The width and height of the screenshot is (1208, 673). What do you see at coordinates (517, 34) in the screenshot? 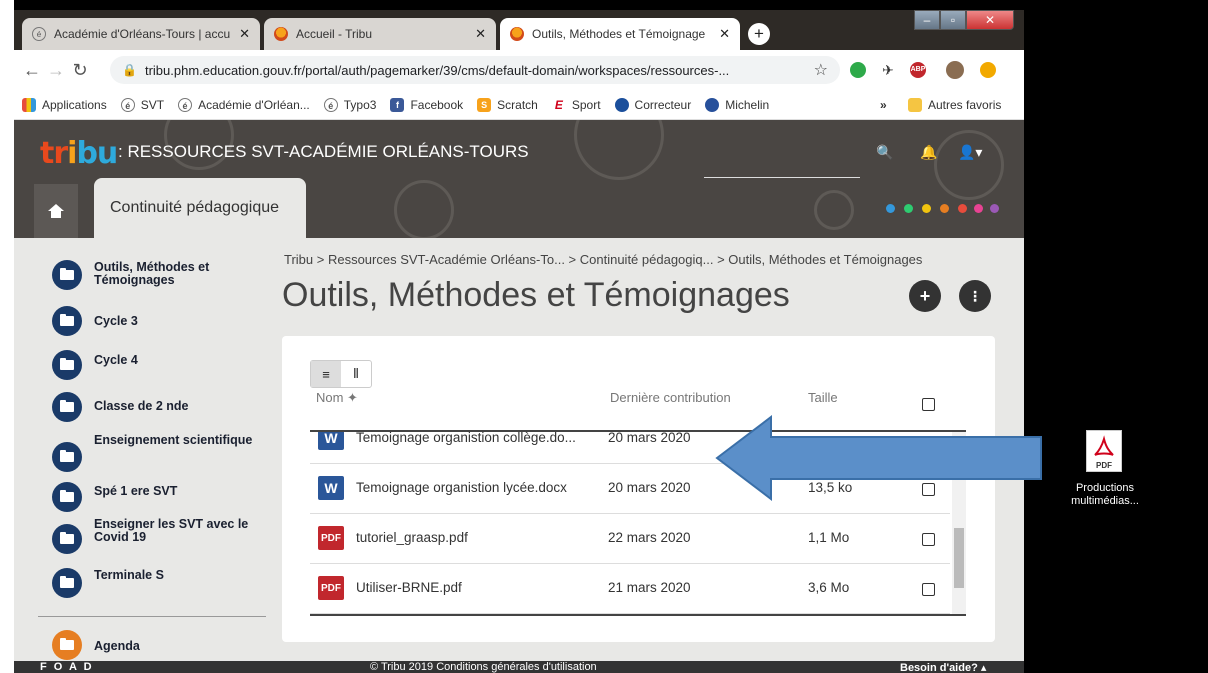
I see `tribu-favicon-icon` at bounding box center [517, 34].